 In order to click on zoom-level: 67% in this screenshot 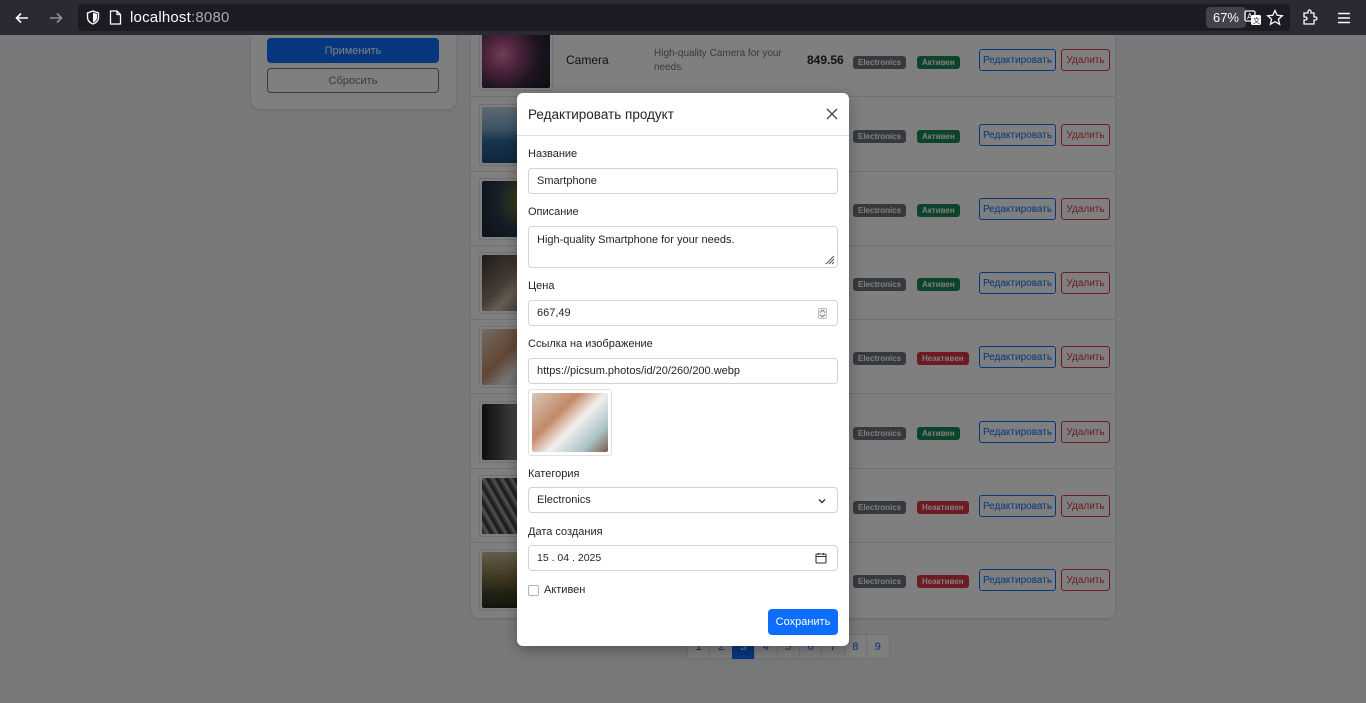, I will do `click(1225, 17)`.